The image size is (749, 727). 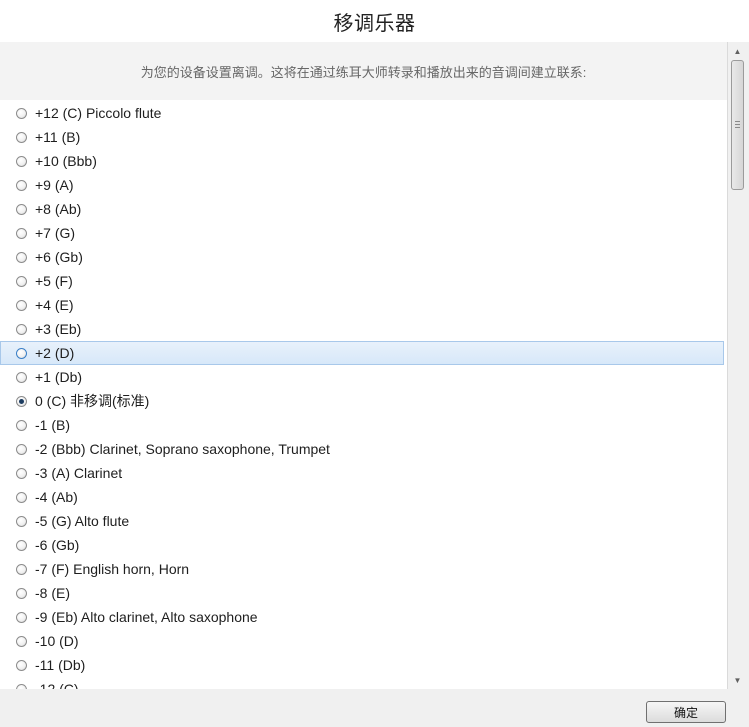 What do you see at coordinates (98, 113) in the screenshot?
I see `radio-option-label: +12 (C) Piccolo flute` at bounding box center [98, 113].